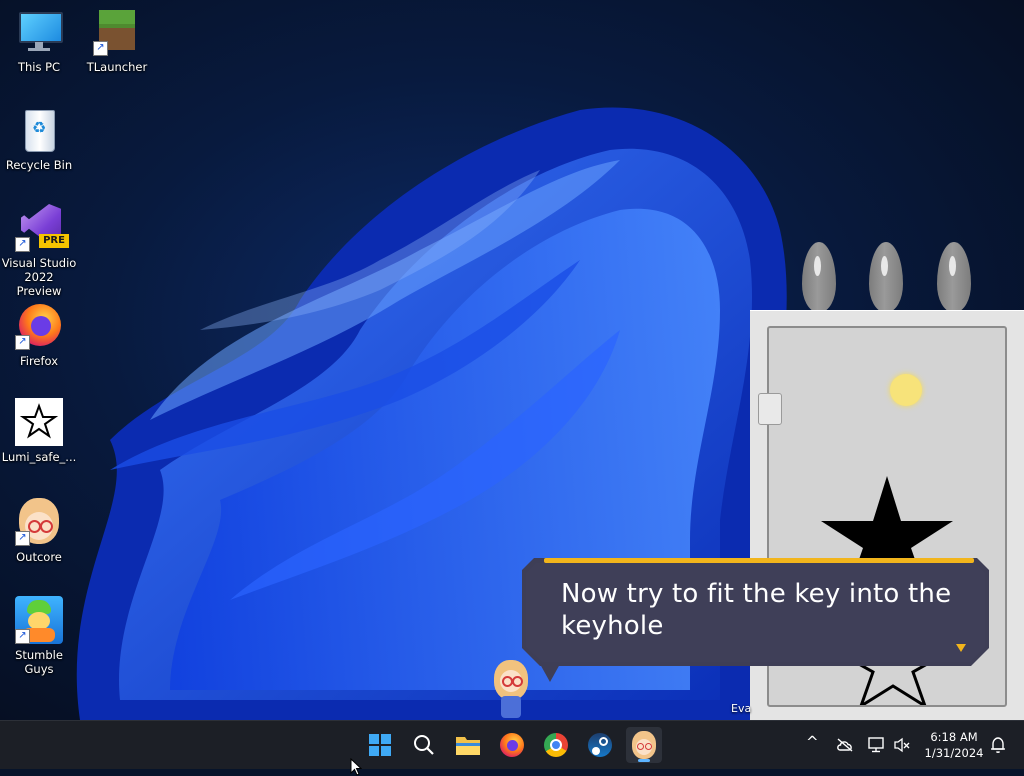 The height and width of the screenshot is (776, 1024). I want to click on firefox-icon, so click(512, 745).